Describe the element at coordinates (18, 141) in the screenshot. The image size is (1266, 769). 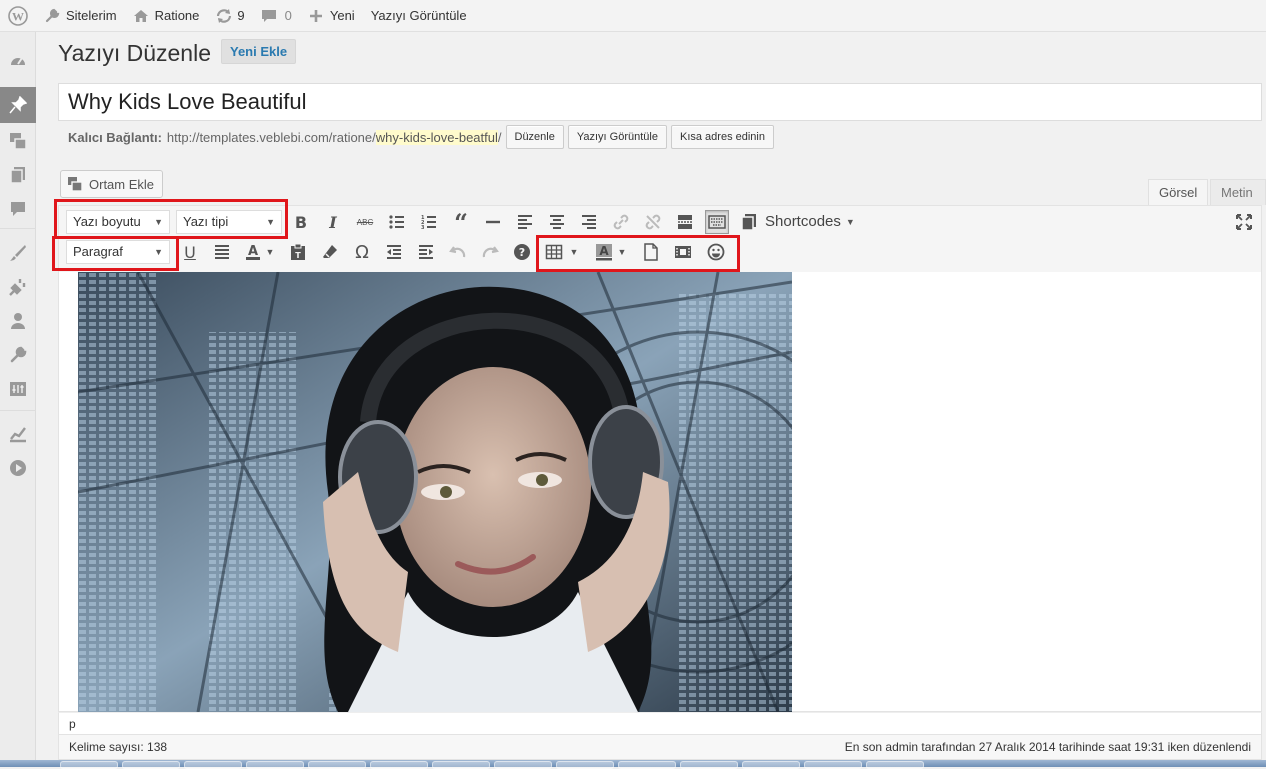
I see `media-icon` at that location.